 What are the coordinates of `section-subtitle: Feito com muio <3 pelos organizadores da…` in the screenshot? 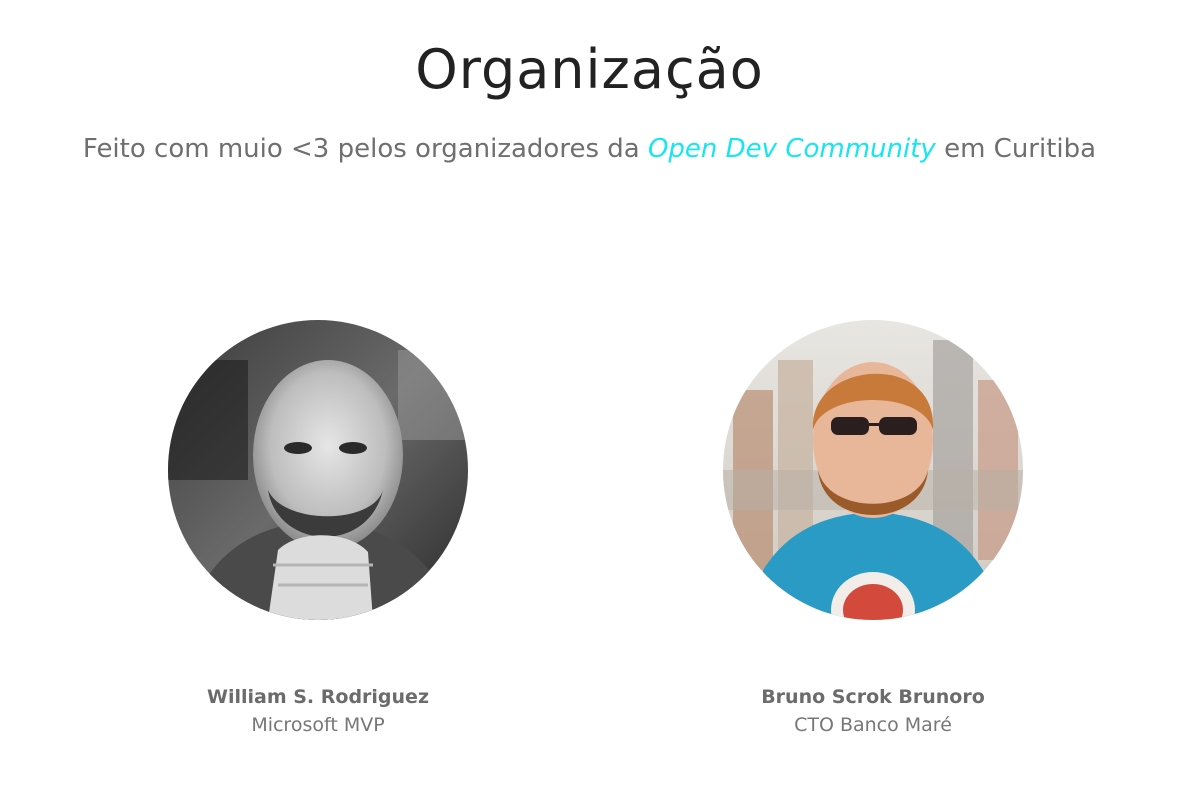 It's located at (589, 149).